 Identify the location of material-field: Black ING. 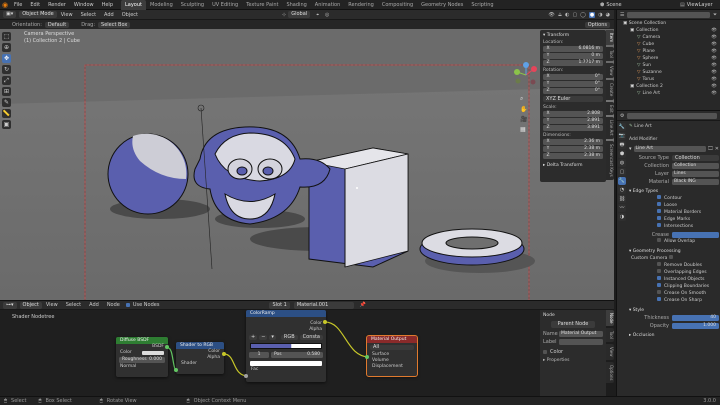
(695, 181).